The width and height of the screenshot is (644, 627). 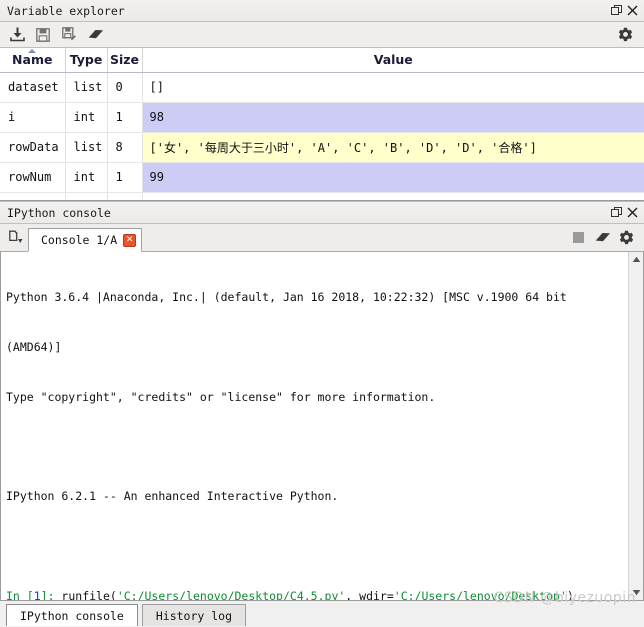 I want to click on import-data-icon, so click(x=17, y=35).